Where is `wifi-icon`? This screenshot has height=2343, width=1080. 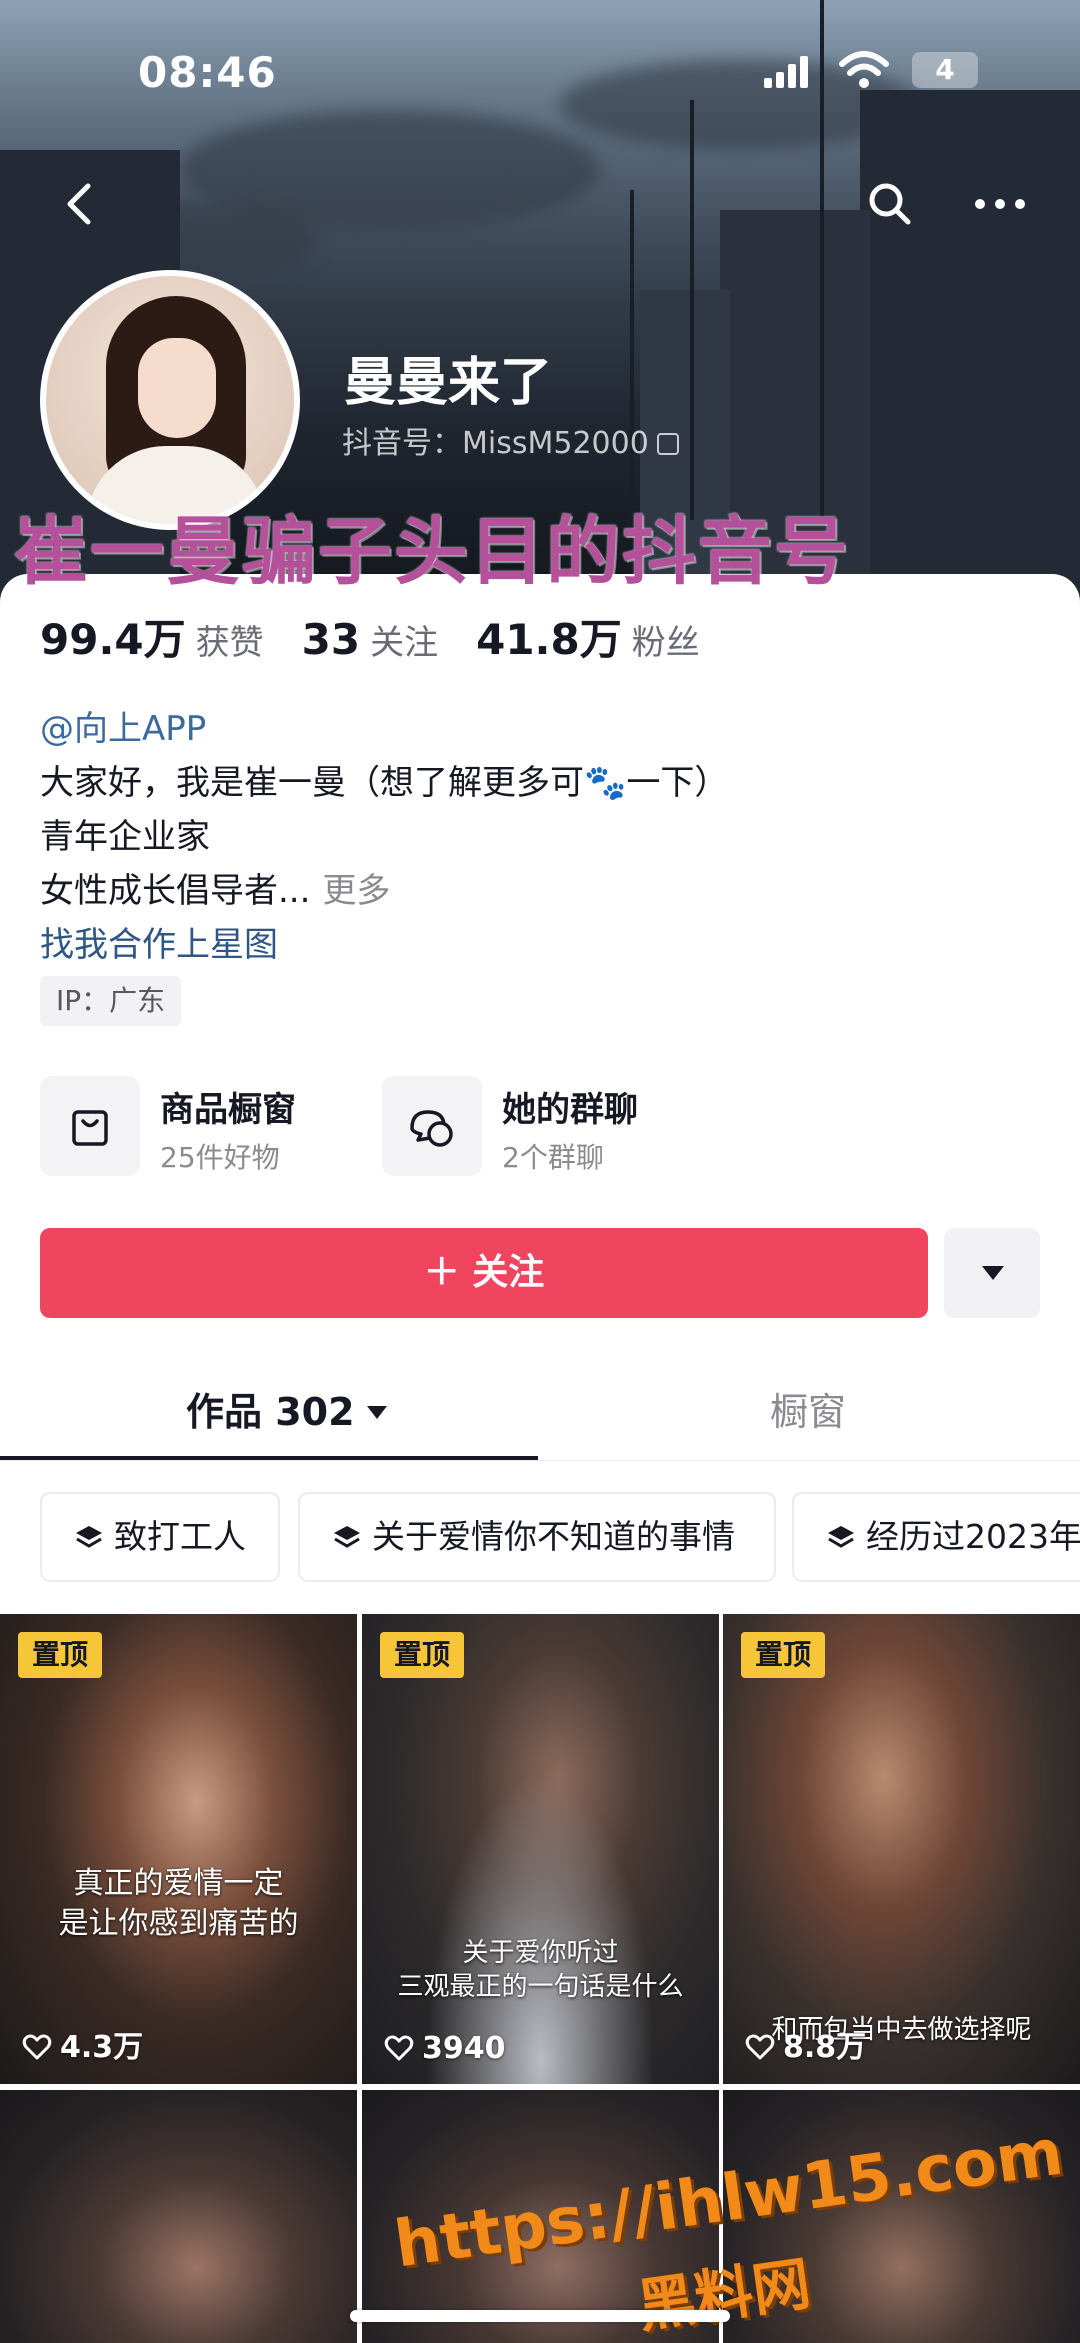 wifi-icon is located at coordinates (864, 69).